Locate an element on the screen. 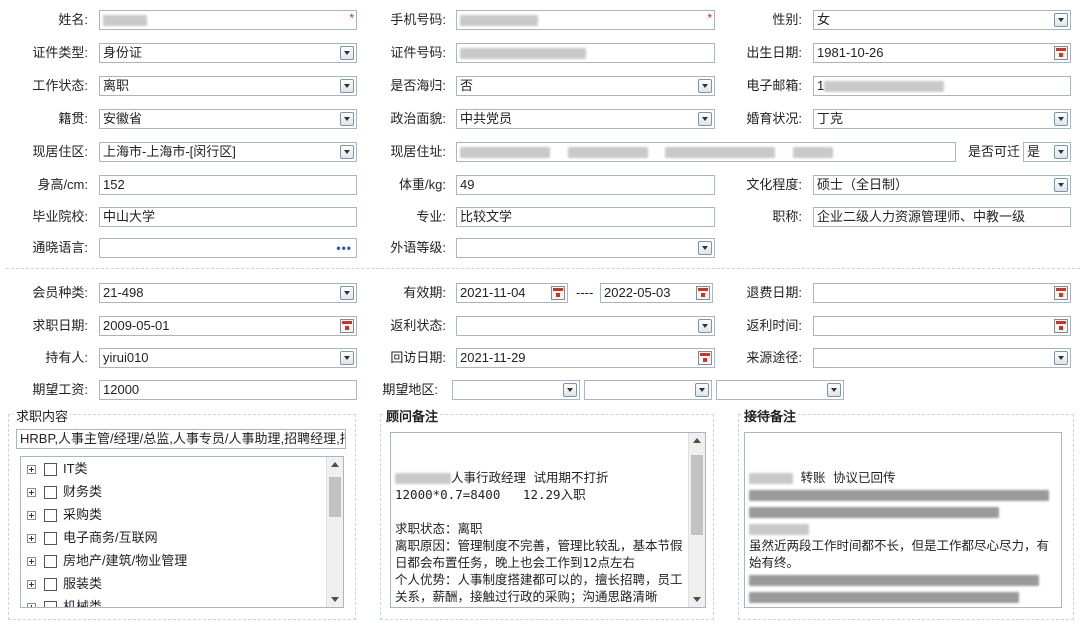 The width and height of the screenshot is (1088, 625). id-type-select: 身份证 is located at coordinates (228, 53).